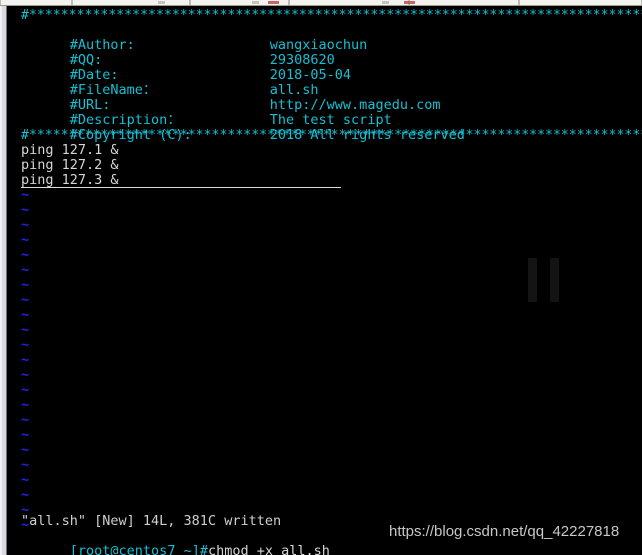 This screenshot has width=642, height=555. Describe the element at coordinates (504, 531) in the screenshot. I see `csdn-watermark: https://blog.csdn.net/qq_42227818` at that location.